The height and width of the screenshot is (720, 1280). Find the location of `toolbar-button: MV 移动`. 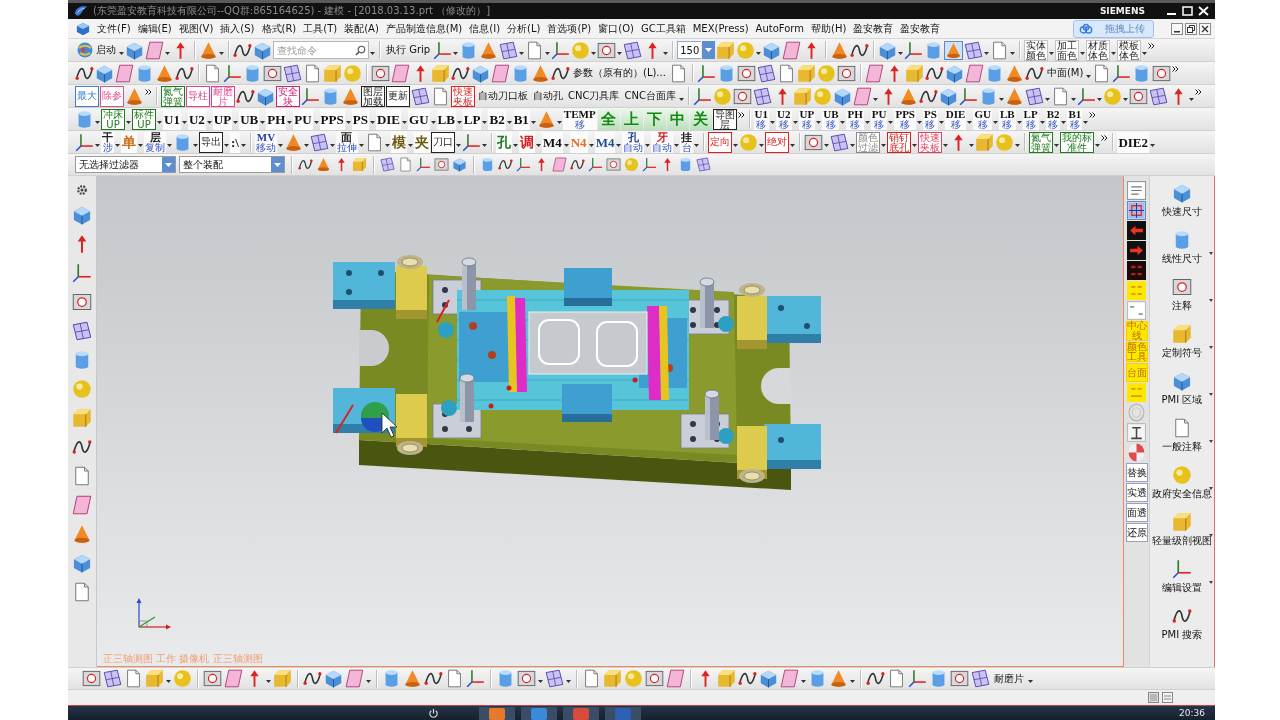

toolbar-button: MV 移动 is located at coordinates (265, 142).